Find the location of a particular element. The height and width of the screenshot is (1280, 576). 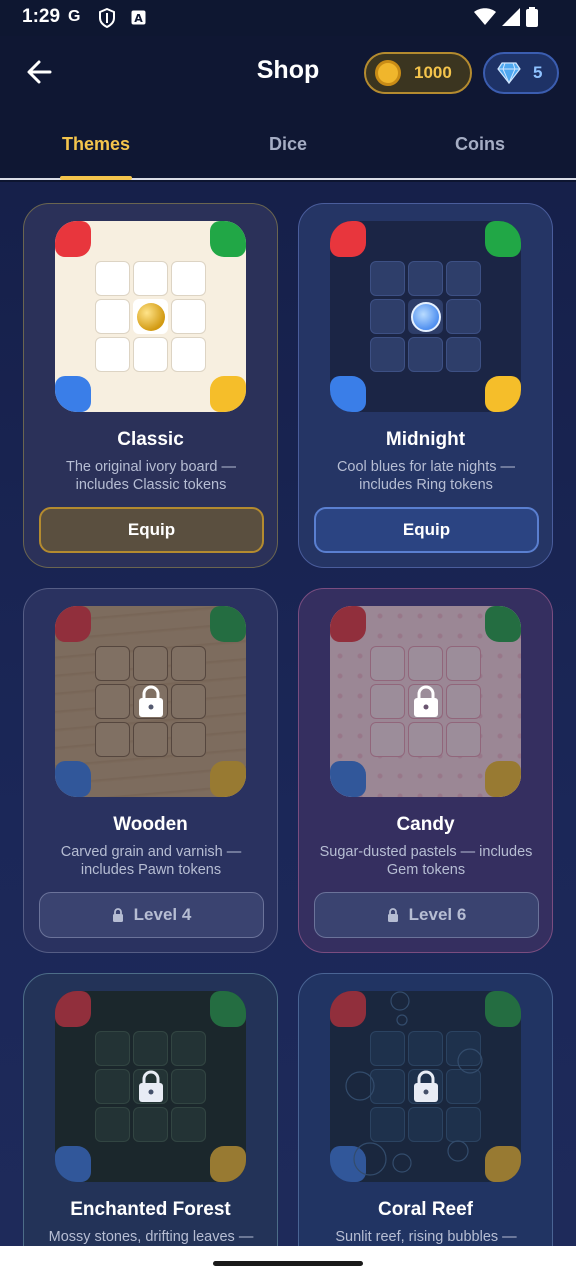

unlock-level-label: Level 6 is located at coordinates (437, 914).